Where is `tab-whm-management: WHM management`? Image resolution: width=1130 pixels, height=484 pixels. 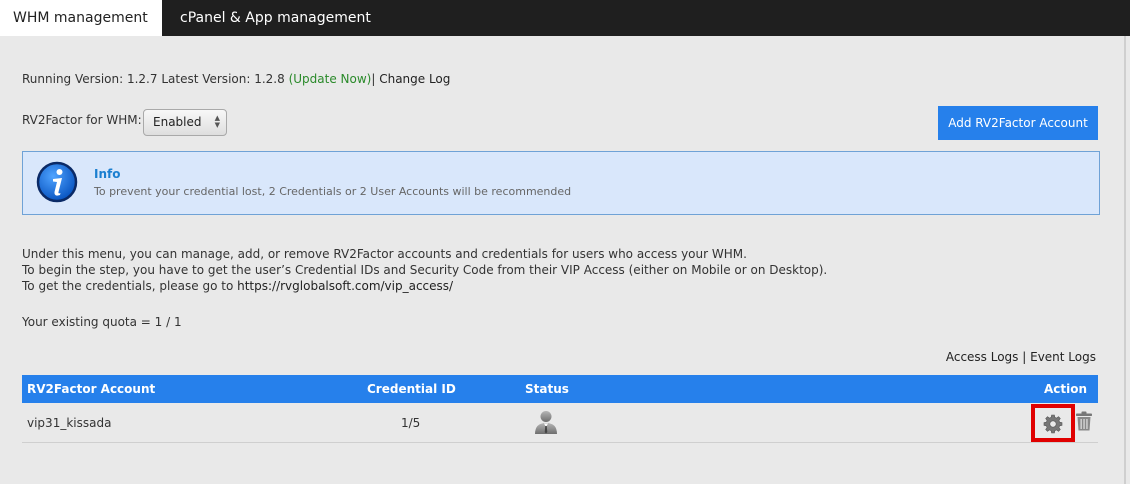
tab-whm-management: WHM management is located at coordinates (81, 18).